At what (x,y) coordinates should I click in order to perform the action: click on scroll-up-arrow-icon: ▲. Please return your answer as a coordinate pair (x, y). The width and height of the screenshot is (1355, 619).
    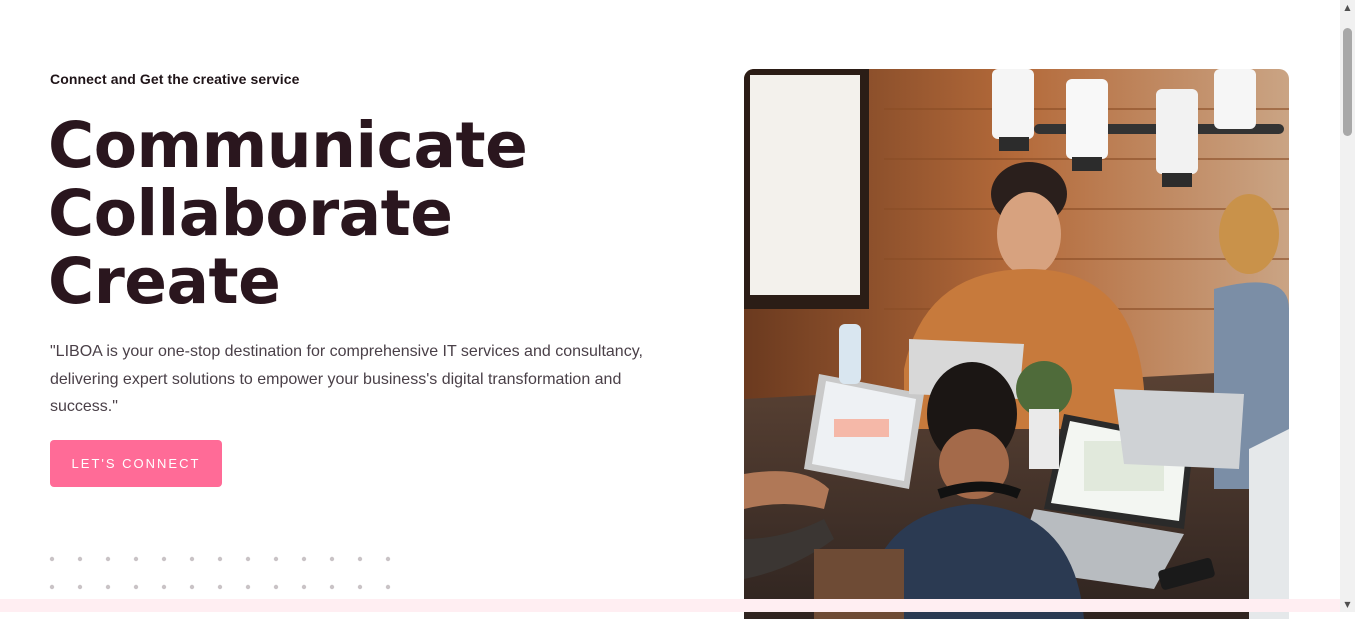
    Looking at the image, I should click on (1347, 7).